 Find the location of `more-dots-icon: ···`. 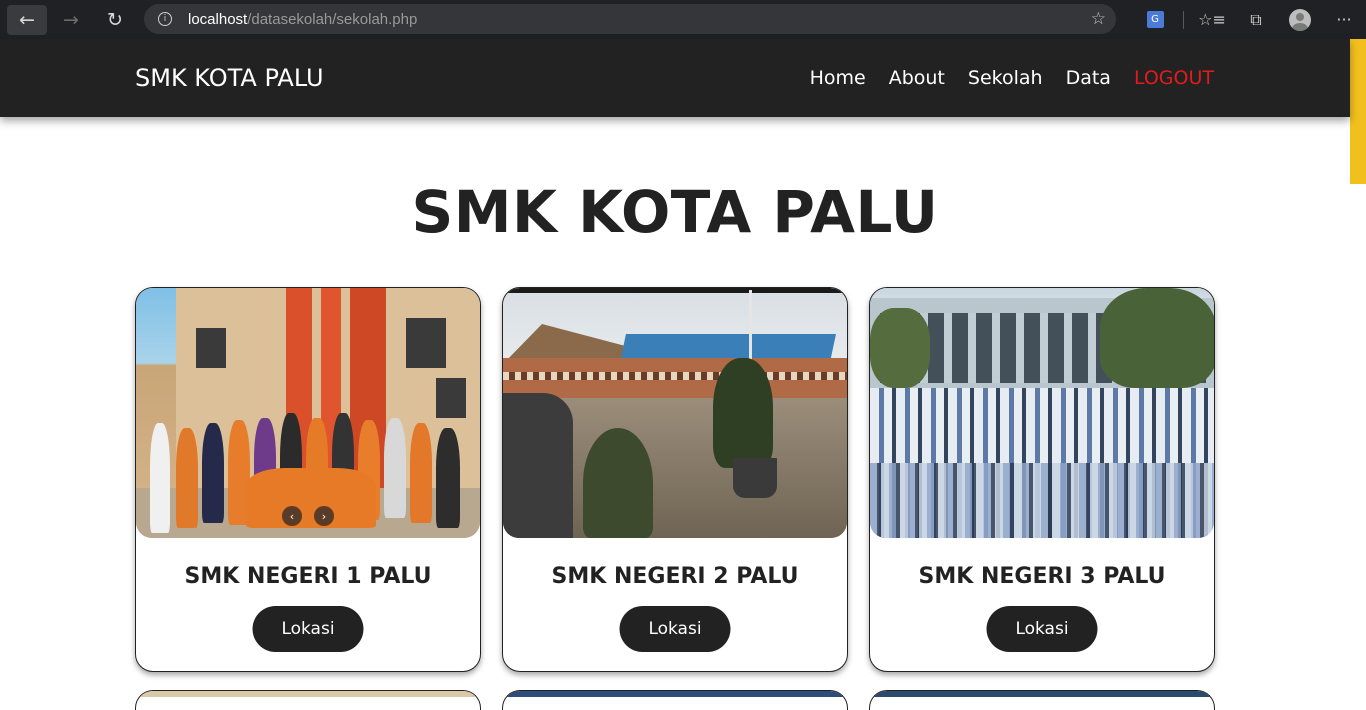

more-dots-icon: ··· is located at coordinates (1344, 19).